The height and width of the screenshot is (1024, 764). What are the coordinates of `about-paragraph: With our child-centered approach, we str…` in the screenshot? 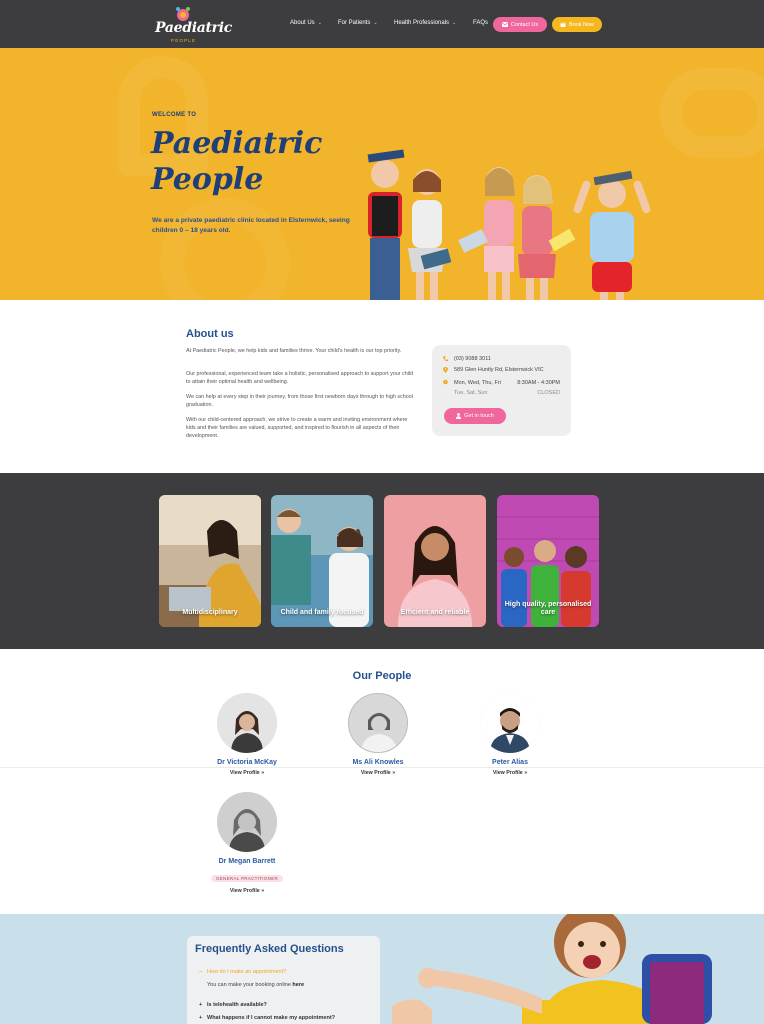 It's located at (297, 428).